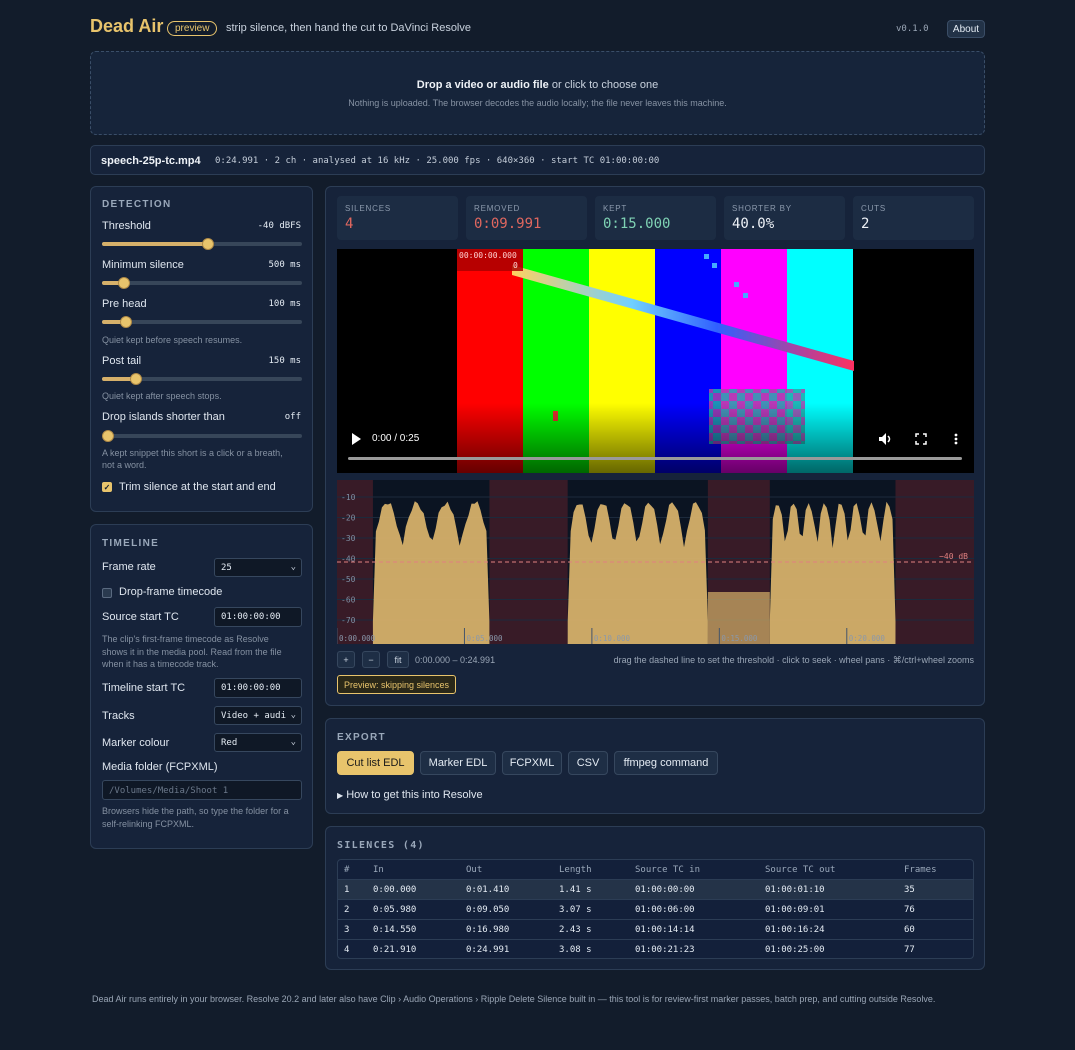  I want to click on timeline-tc-input, so click(258, 688).